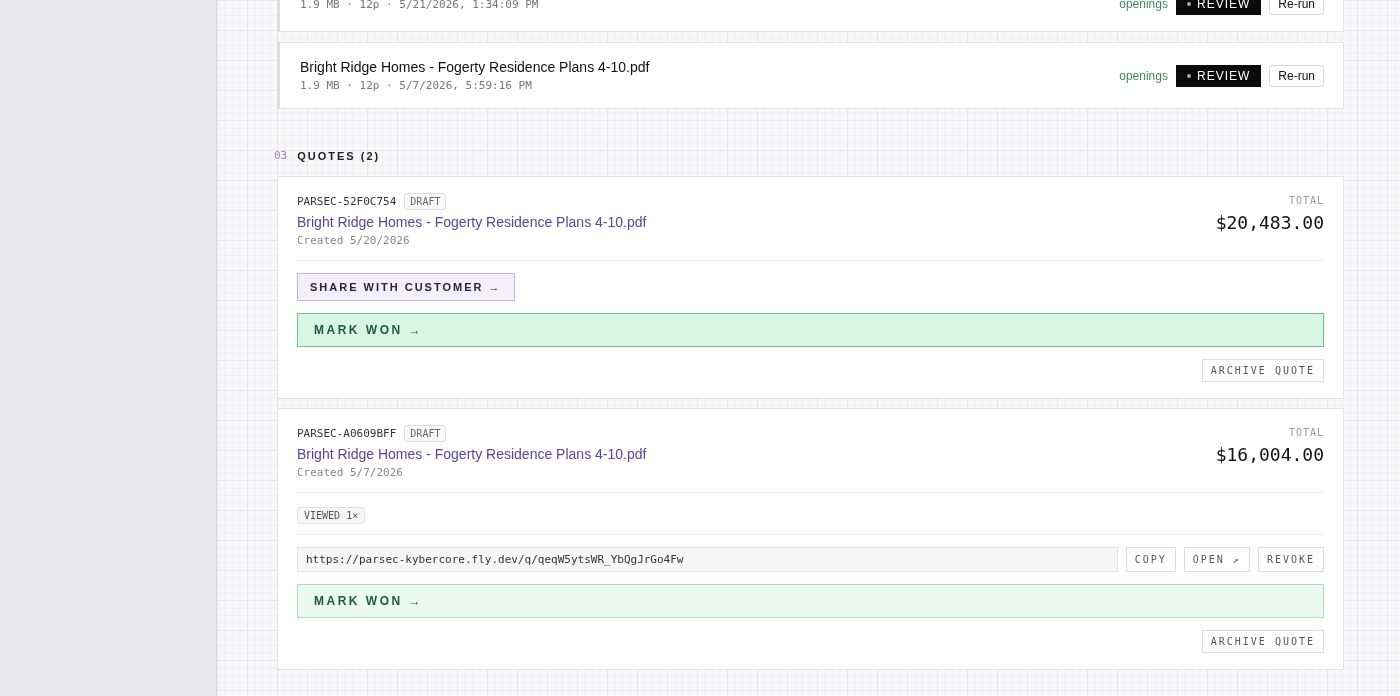 This screenshot has width=1400, height=696. What do you see at coordinates (339, 155) in the screenshot?
I see `section-title: QUOTES (2)` at bounding box center [339, 155].